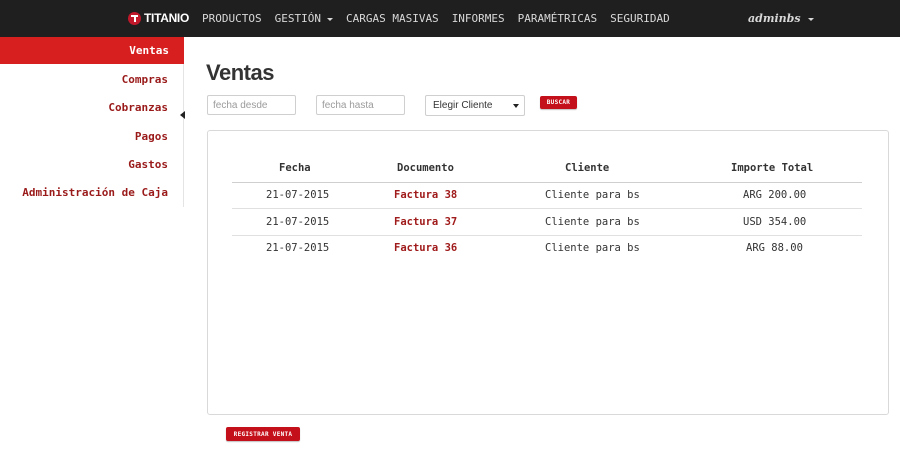 The image size is (900, 449). What do you see at coordinates (92, 50) in the screenshot?
I see `sidebar-item-ventas: Ventas` at bounding box center [92, 50].